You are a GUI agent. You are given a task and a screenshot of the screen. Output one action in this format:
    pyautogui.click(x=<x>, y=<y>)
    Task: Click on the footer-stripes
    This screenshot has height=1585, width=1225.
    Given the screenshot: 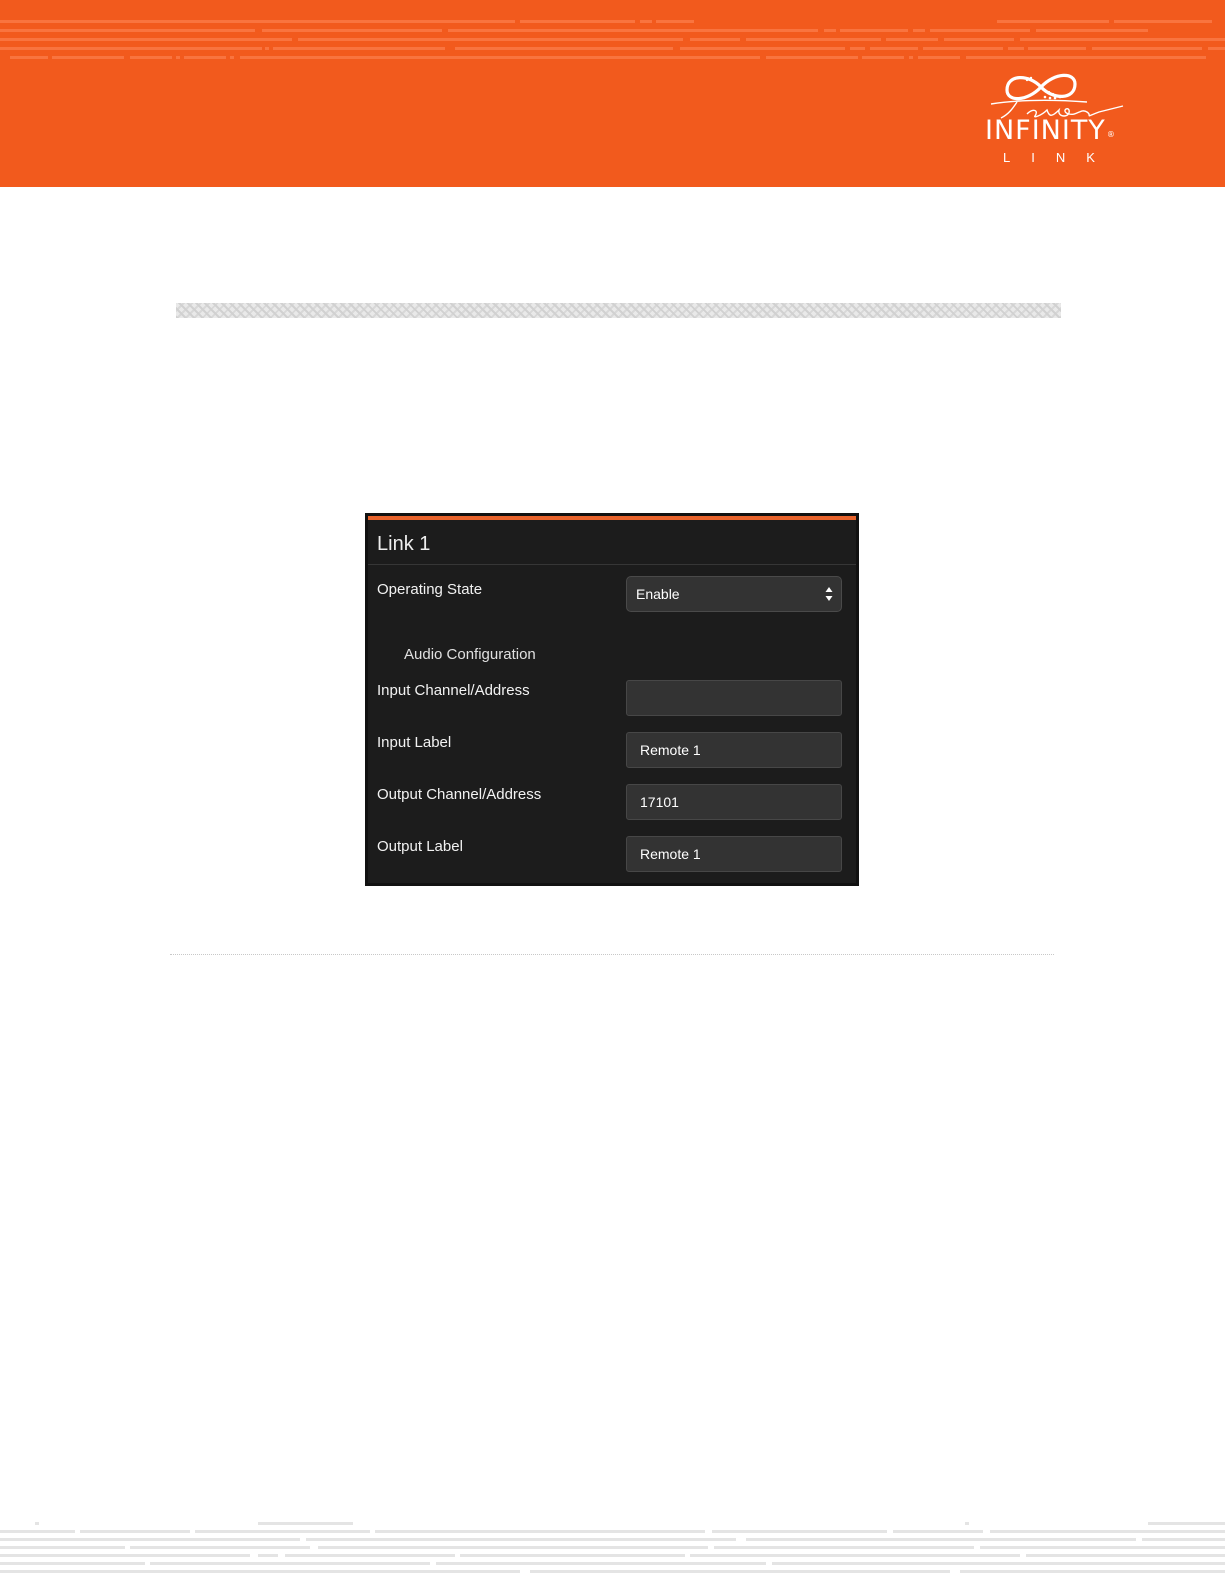 What is the action you would take?
    pyautogui.click(x=612, y=1552)
    